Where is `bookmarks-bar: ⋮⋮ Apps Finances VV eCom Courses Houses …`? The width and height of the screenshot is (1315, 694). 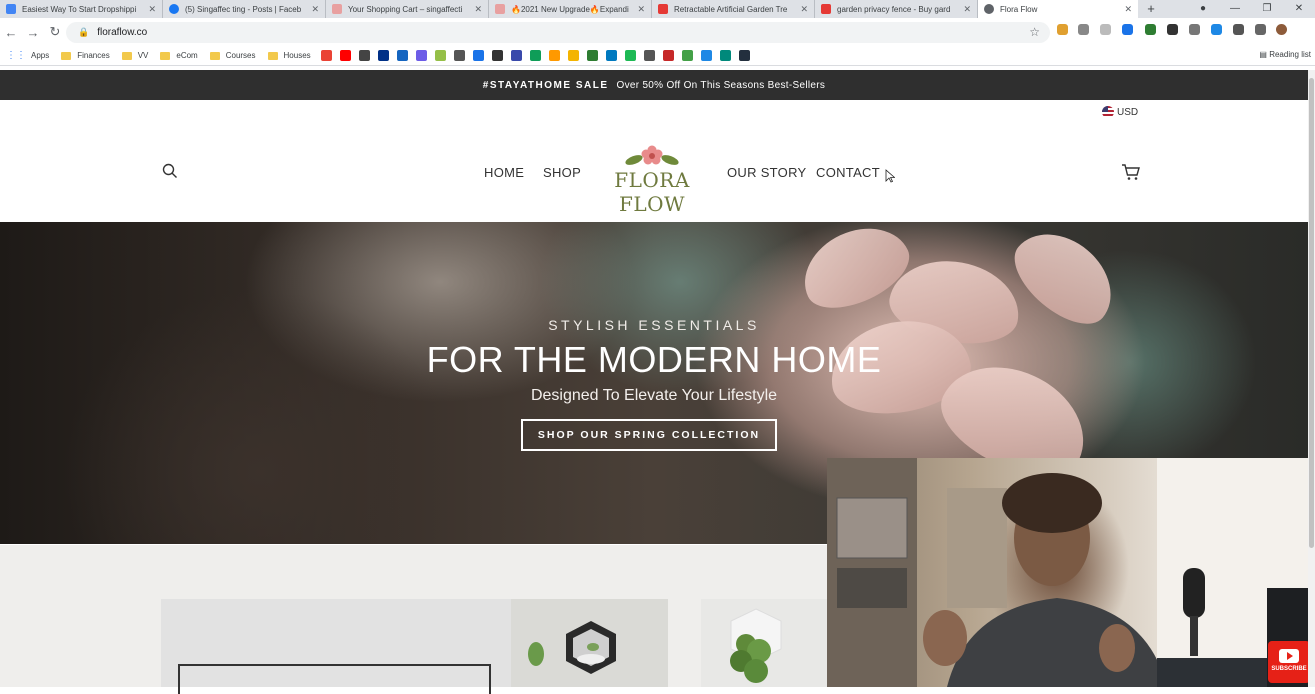
bookmarks-bar: ⋮⋮ Apps Finances VV eCom Courses Houses … is located at coordinates (657, 56).